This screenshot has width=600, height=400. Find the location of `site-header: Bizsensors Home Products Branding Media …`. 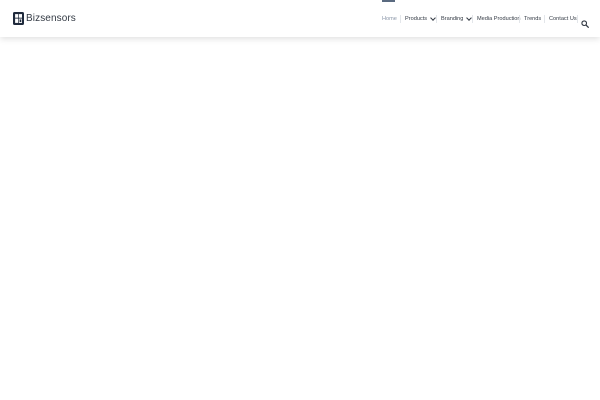

site-header: Bizsensors Home Products Branding Media … is located at coordinates (300, 18).